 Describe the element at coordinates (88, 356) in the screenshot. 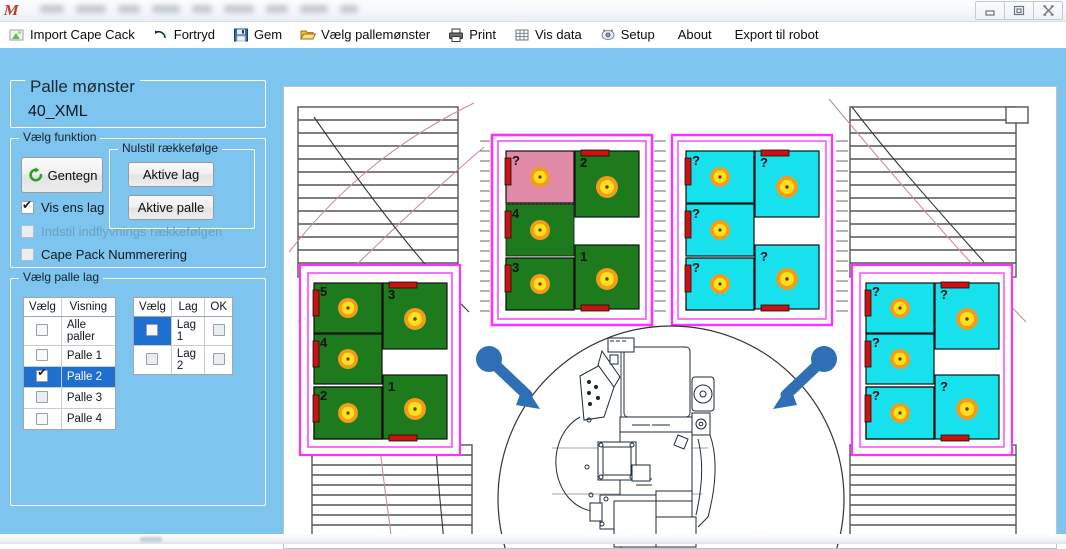

I see `row-label: Palle 1` at that location.